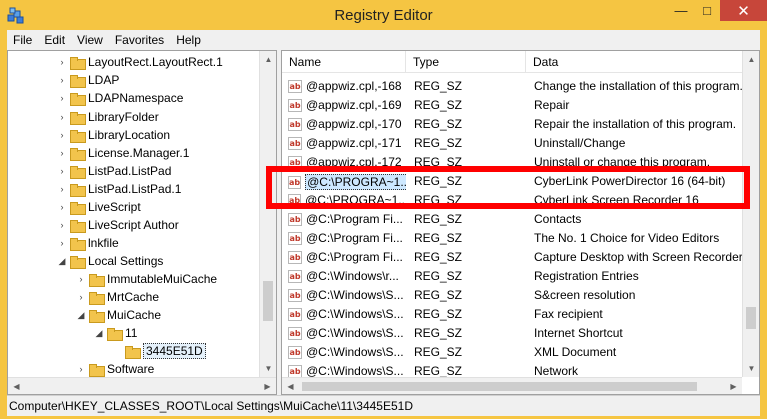 This screenshot has width=767, height=419. I want to click on tree-item: › ListPad.ListPad.1, so click(118, 189).